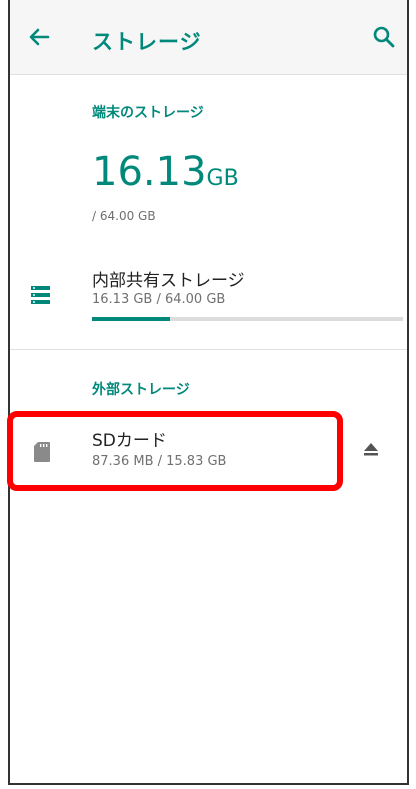 Image resolution: width=416 pixels, height=789 pixels. What do you see at coordinates (247, 319) in the screenshot?
I see `internal-storage-progress` at bounding box center [247, 319].